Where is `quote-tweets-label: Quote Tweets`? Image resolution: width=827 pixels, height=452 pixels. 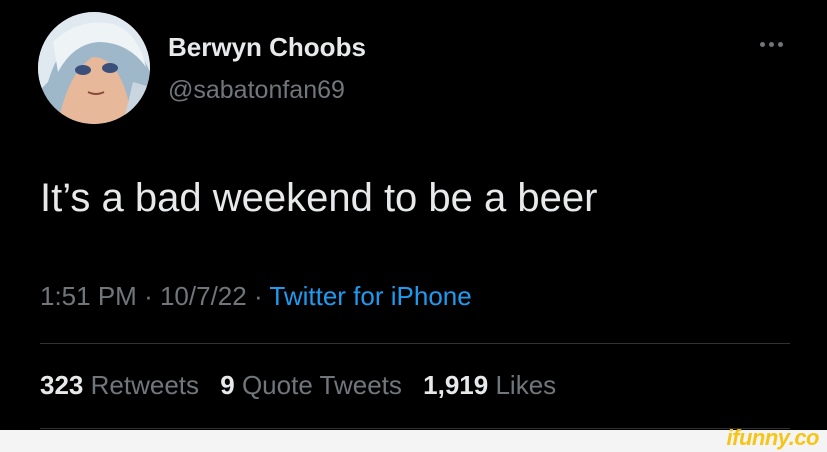
quote-tweets-label: Quote Tweets is located at coordinates (321, 385).